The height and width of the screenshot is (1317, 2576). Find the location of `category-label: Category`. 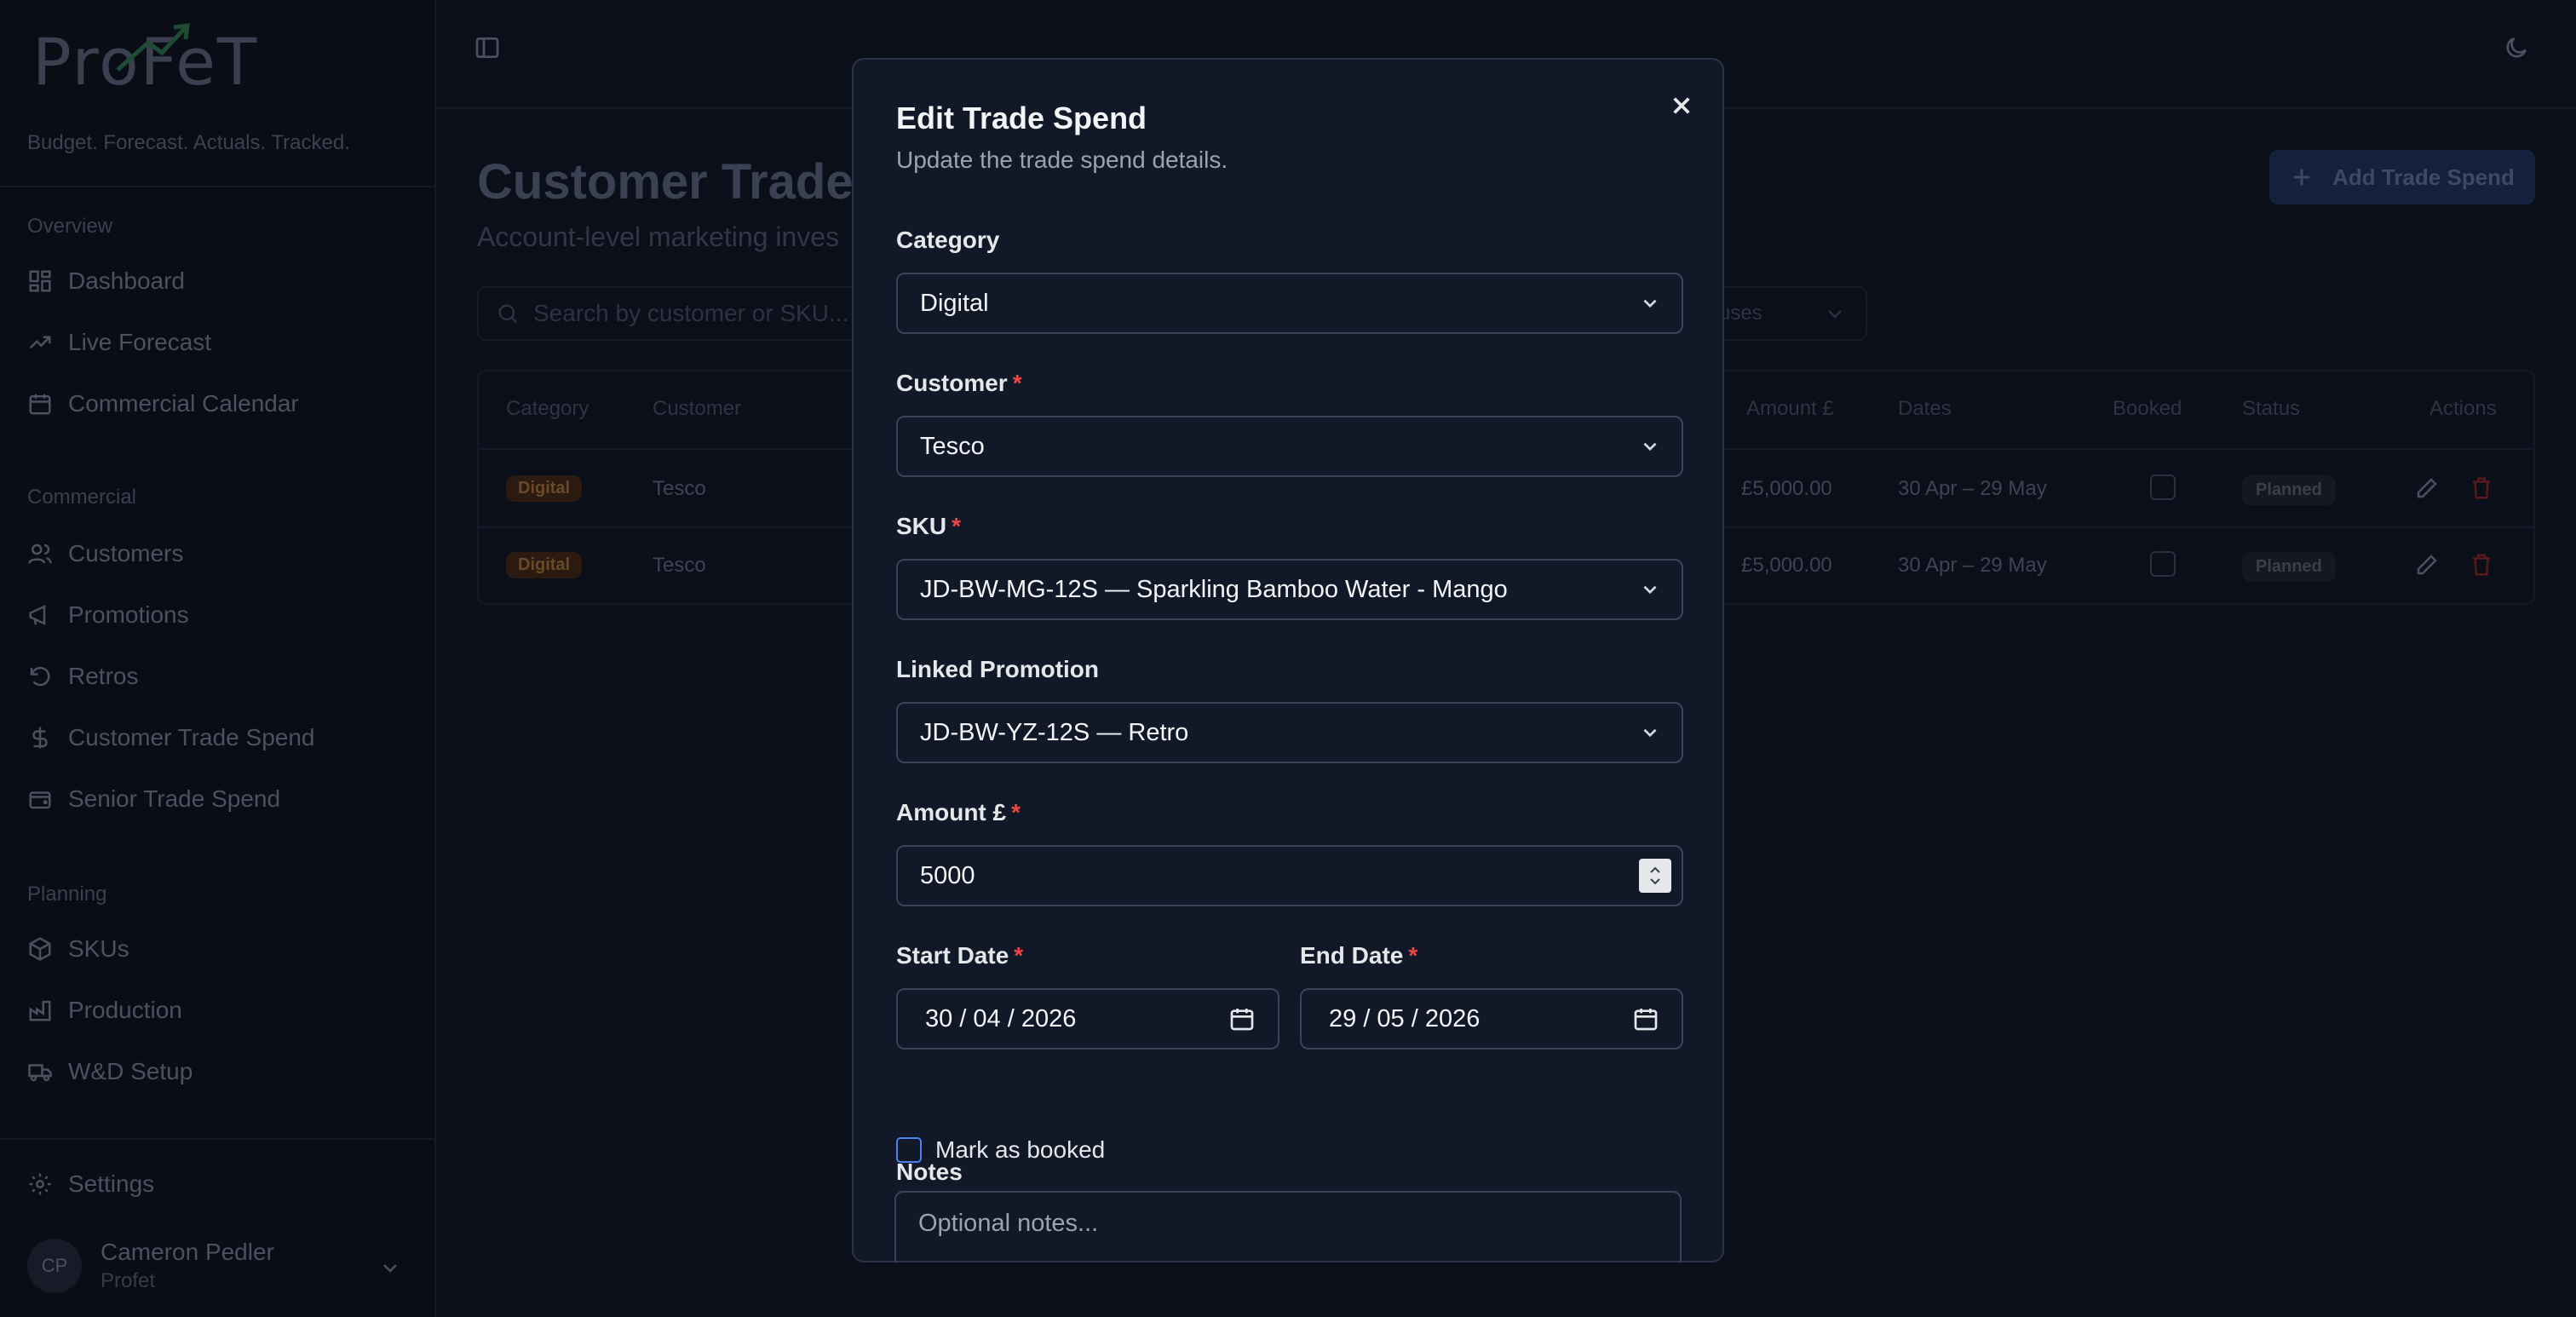

category-label: Category is located at coordinates (948, 240).